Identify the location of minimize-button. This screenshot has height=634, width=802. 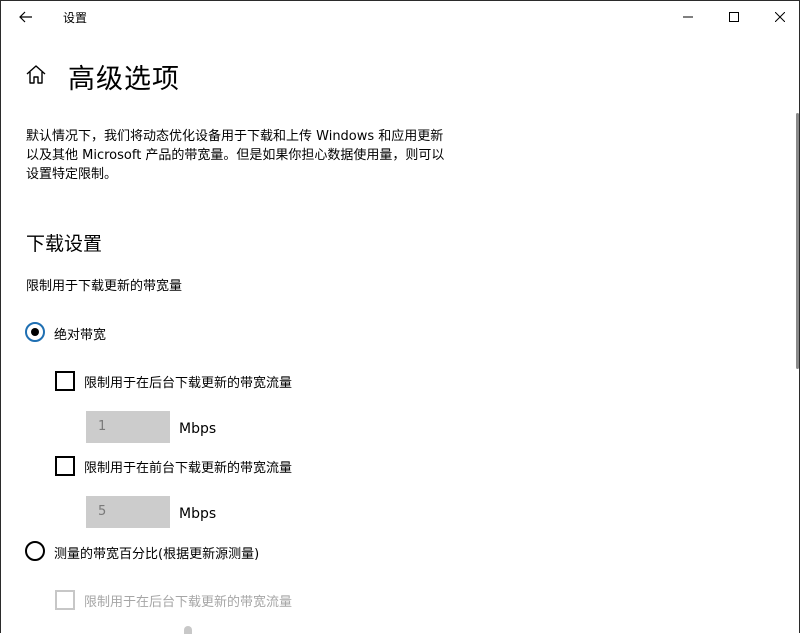
(688, 17).